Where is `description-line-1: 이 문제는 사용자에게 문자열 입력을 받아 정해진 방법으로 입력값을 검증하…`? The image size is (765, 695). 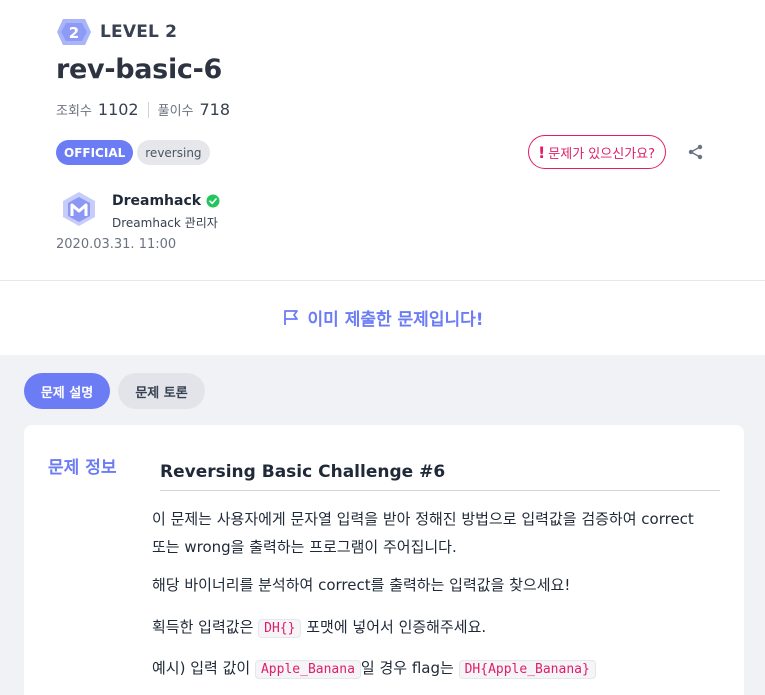
description-line-1: 이 문제는 사용자에게 문자열 입력을 받아 정해진 방법으로 입력값을 검증하… is located at coordinates (423, 519).